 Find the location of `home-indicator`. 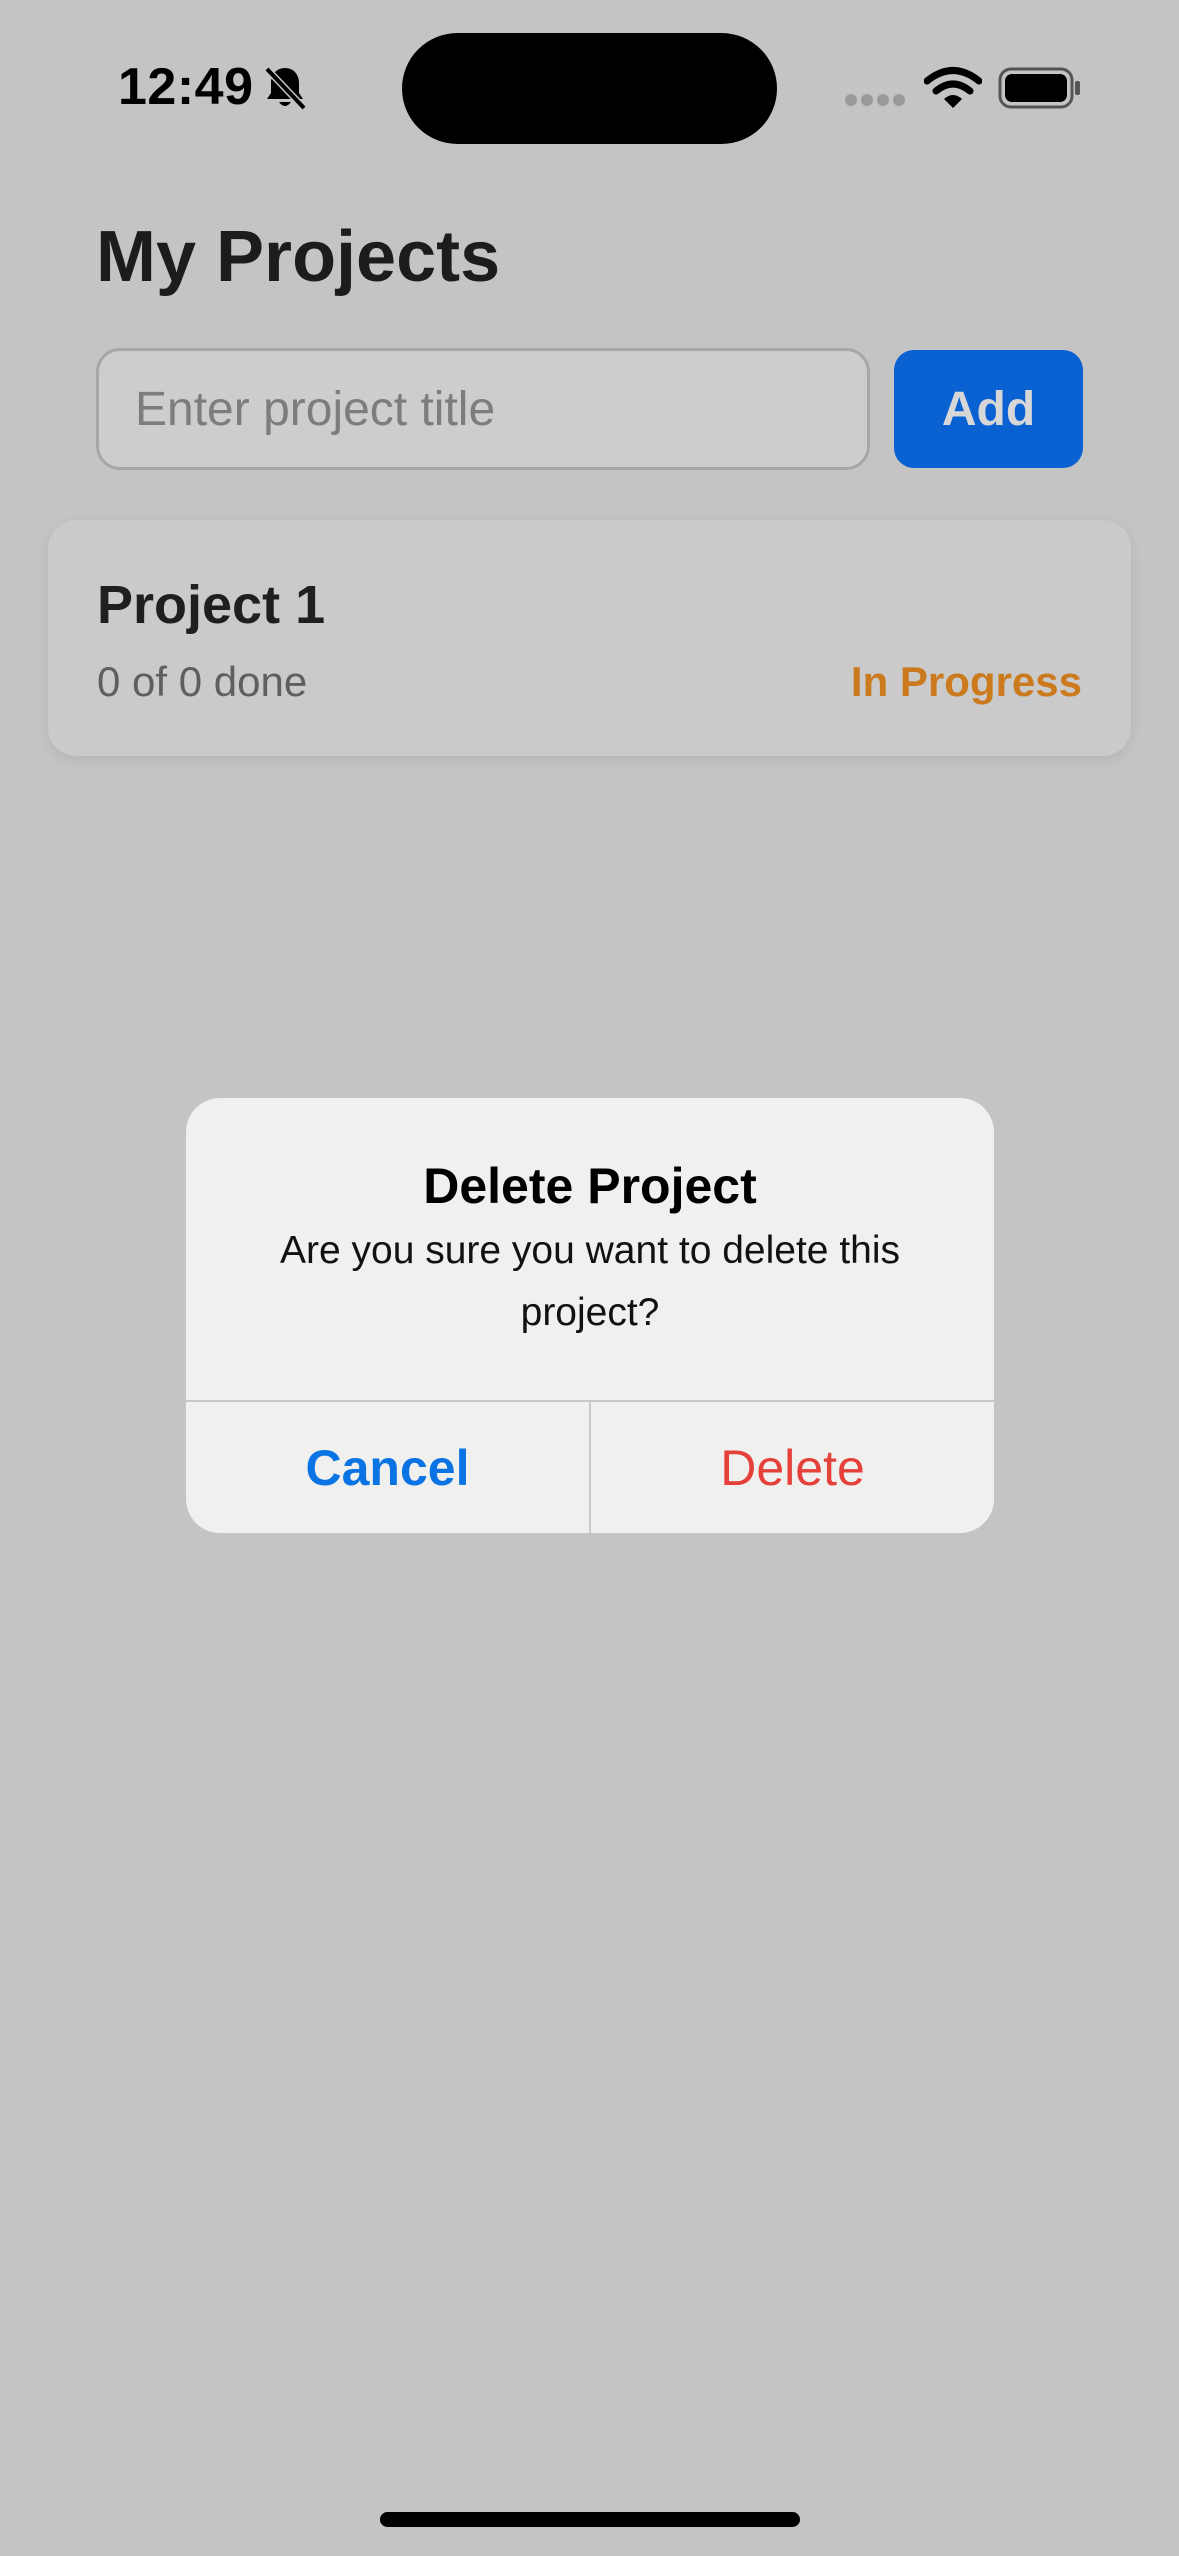

home-indicator is located at coordinates (590, 2519).